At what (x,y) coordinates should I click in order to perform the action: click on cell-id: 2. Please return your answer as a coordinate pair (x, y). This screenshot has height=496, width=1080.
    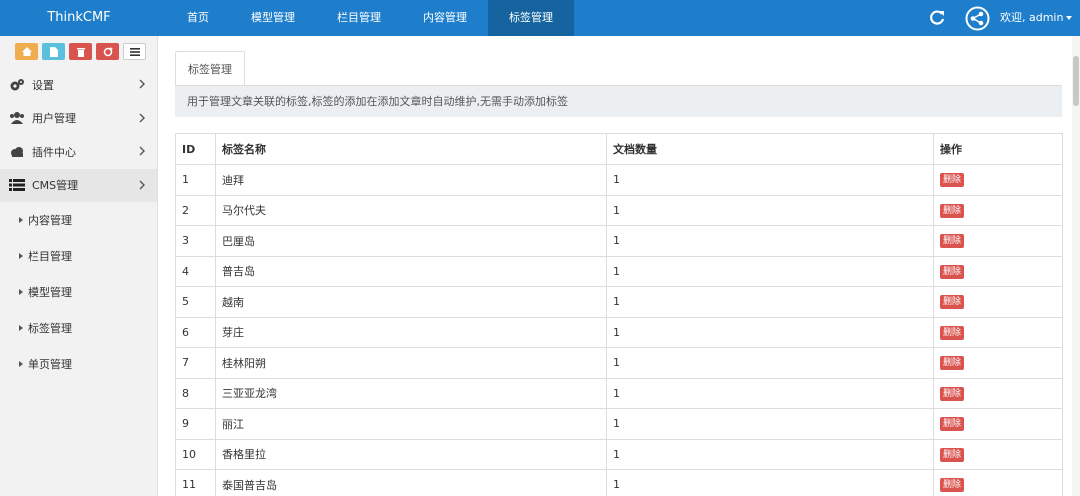
    Looking at the image, I should click on (195, 210).